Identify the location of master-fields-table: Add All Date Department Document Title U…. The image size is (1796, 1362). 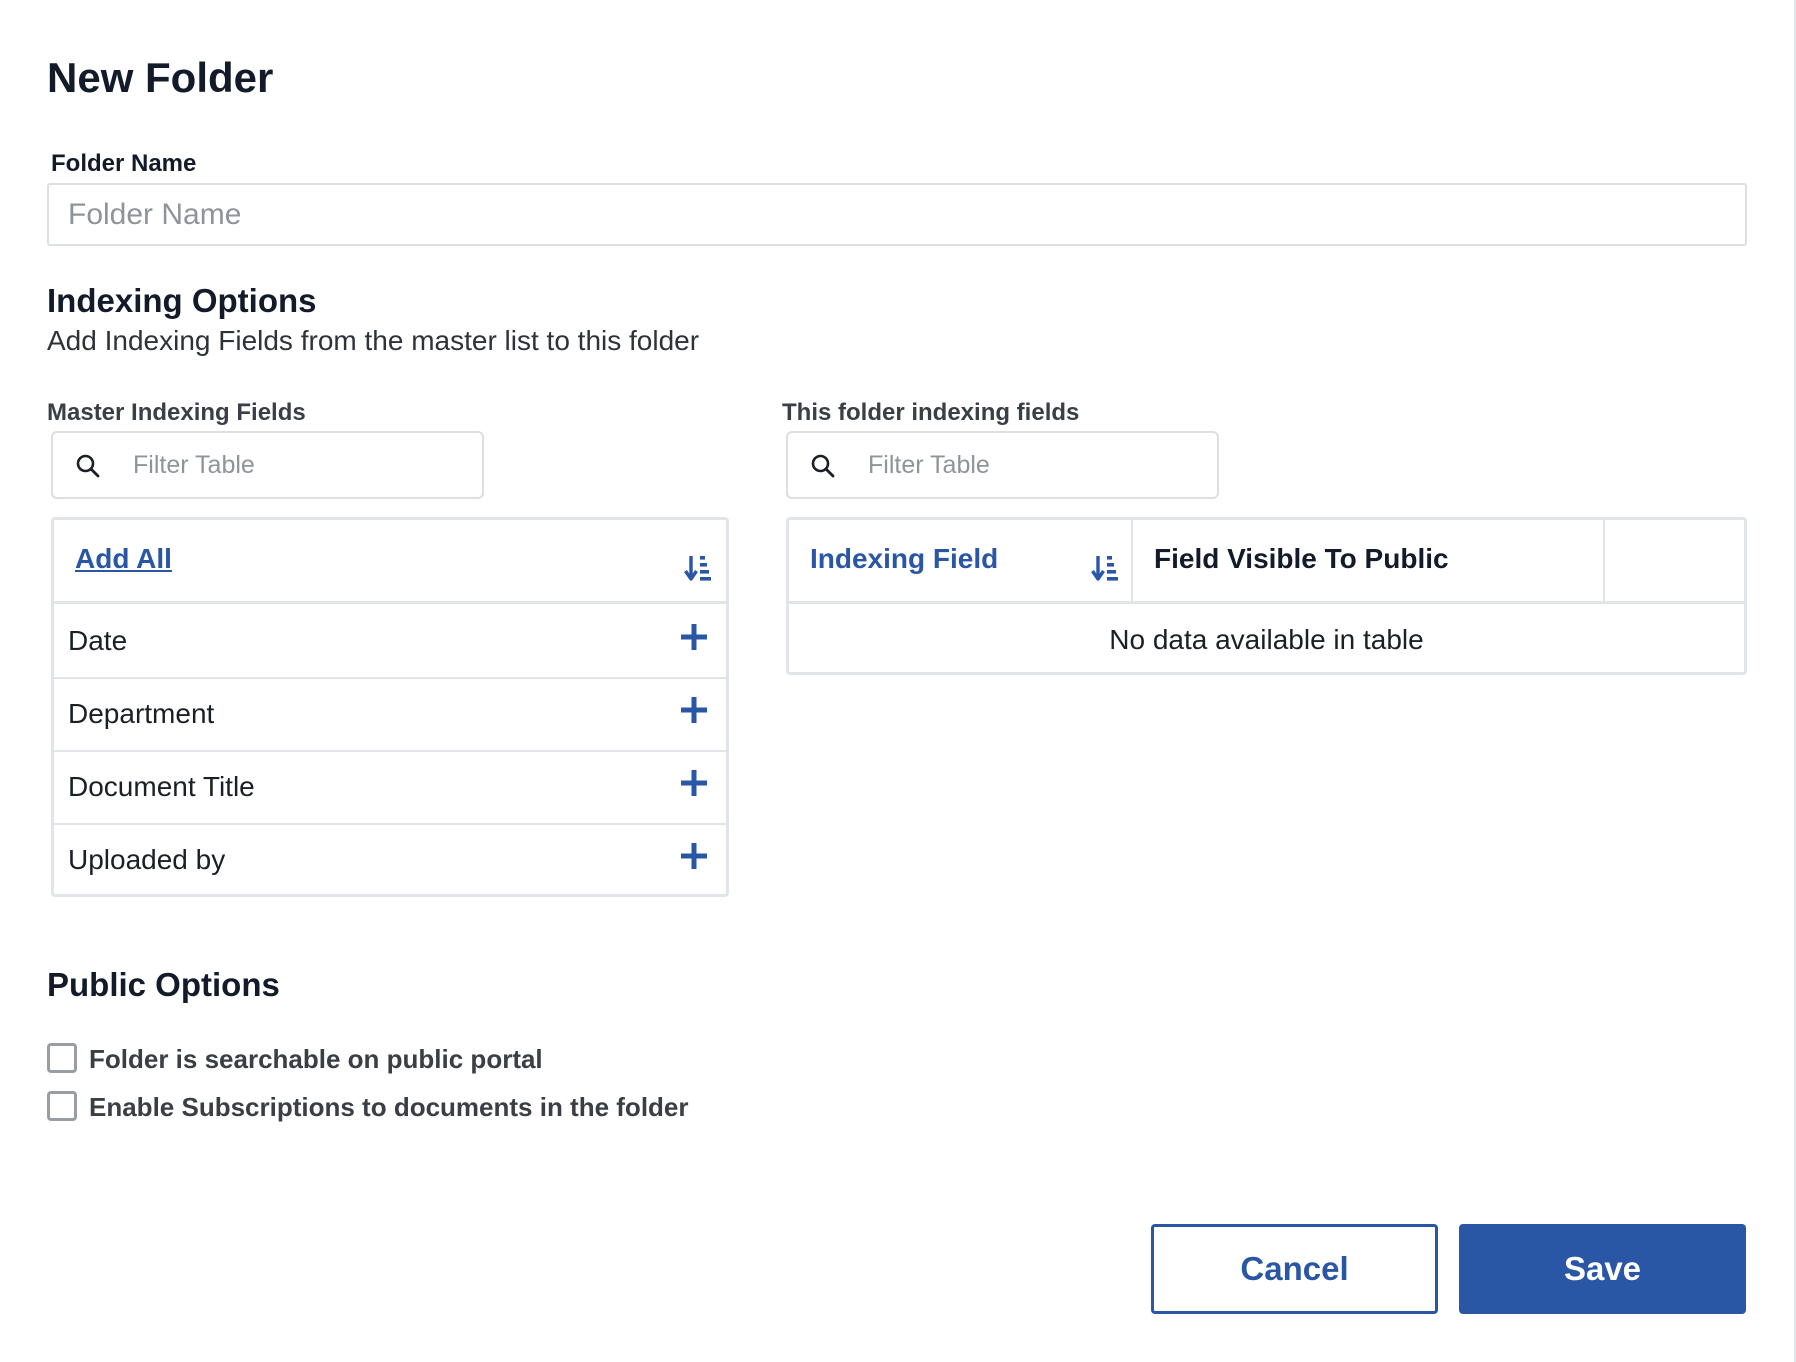
(390, 707).